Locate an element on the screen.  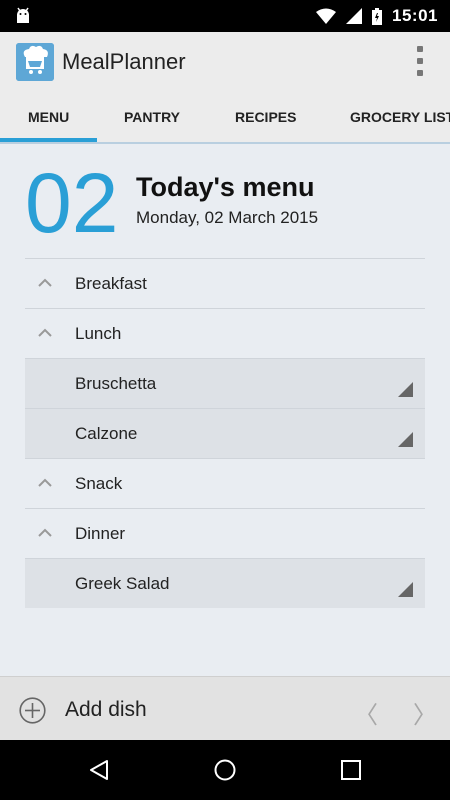
dish-row-calzone: Calzone is located at coordinates (225, 434).